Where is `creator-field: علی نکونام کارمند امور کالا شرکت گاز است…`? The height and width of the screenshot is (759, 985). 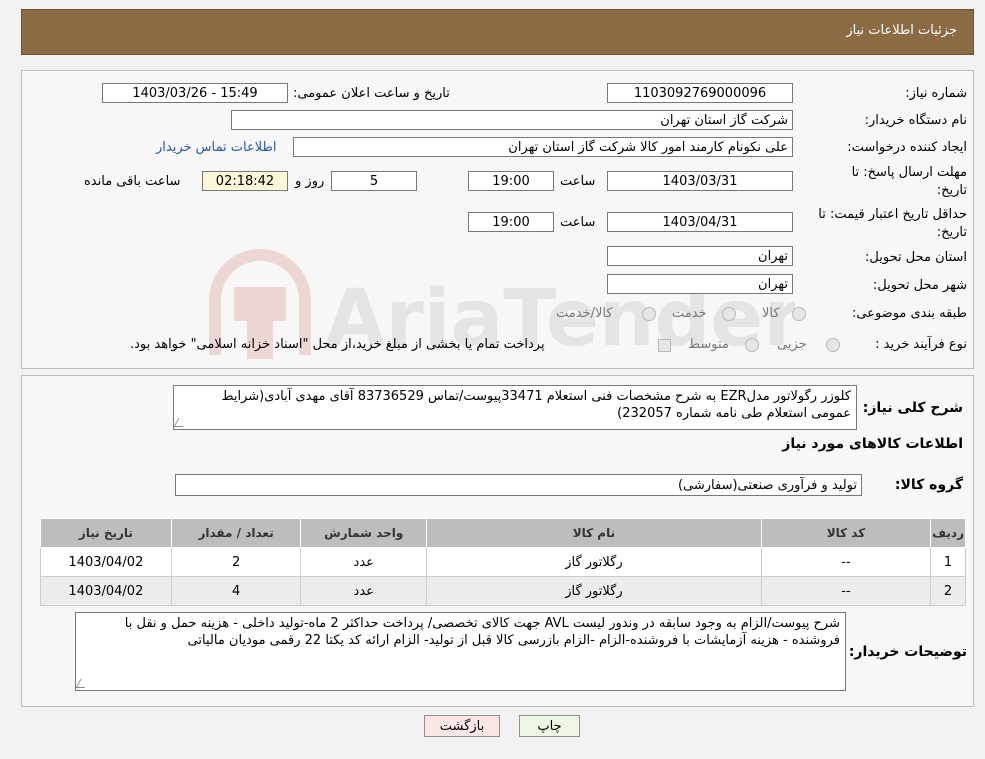
creator-field: علی نکونام کارمند امور کالا شرکت گاز است… is located at coordinates (543, 147).